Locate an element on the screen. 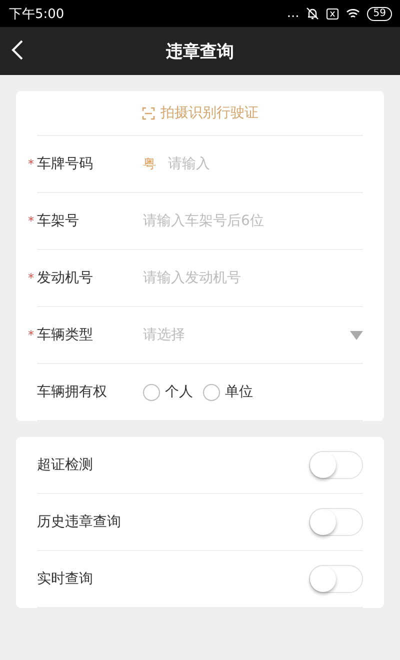 The image size is (400, 660). toggle-label: 历史违章查询 is located at coordinates (79, 522).